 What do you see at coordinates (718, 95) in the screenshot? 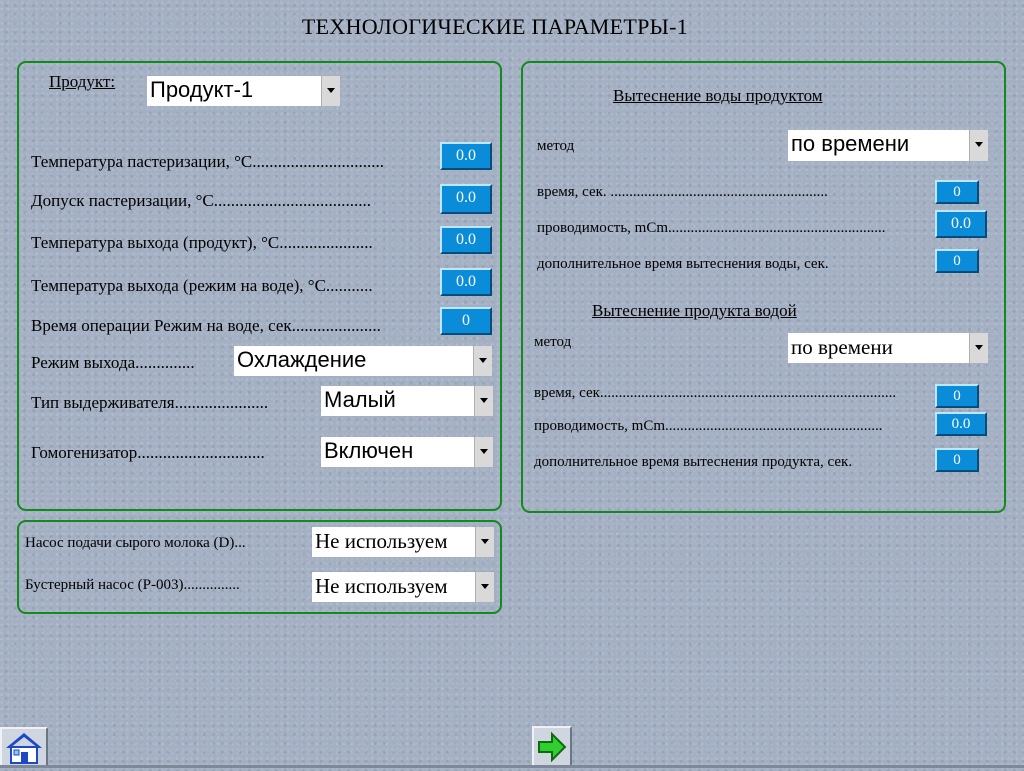
I see `water-displacement-title: Вытеснение воды продуктом` at bounding box center [718, 95].